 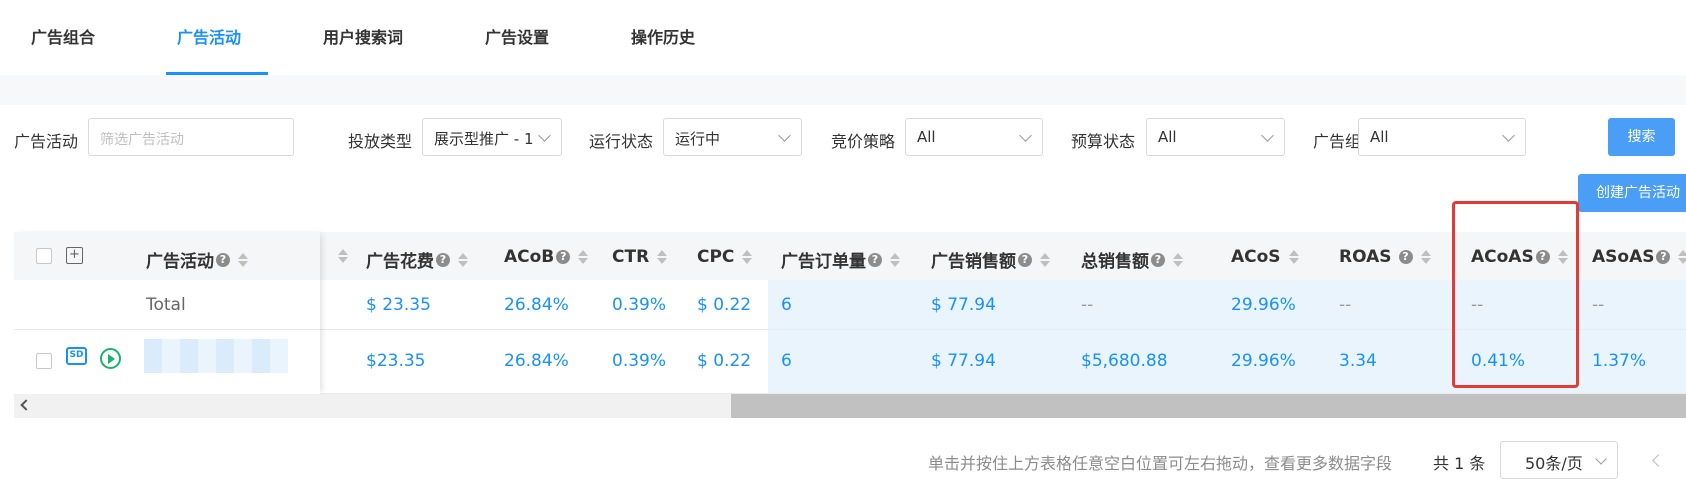 I want to click on scroll-left-icon, so click(x=26, y=405).